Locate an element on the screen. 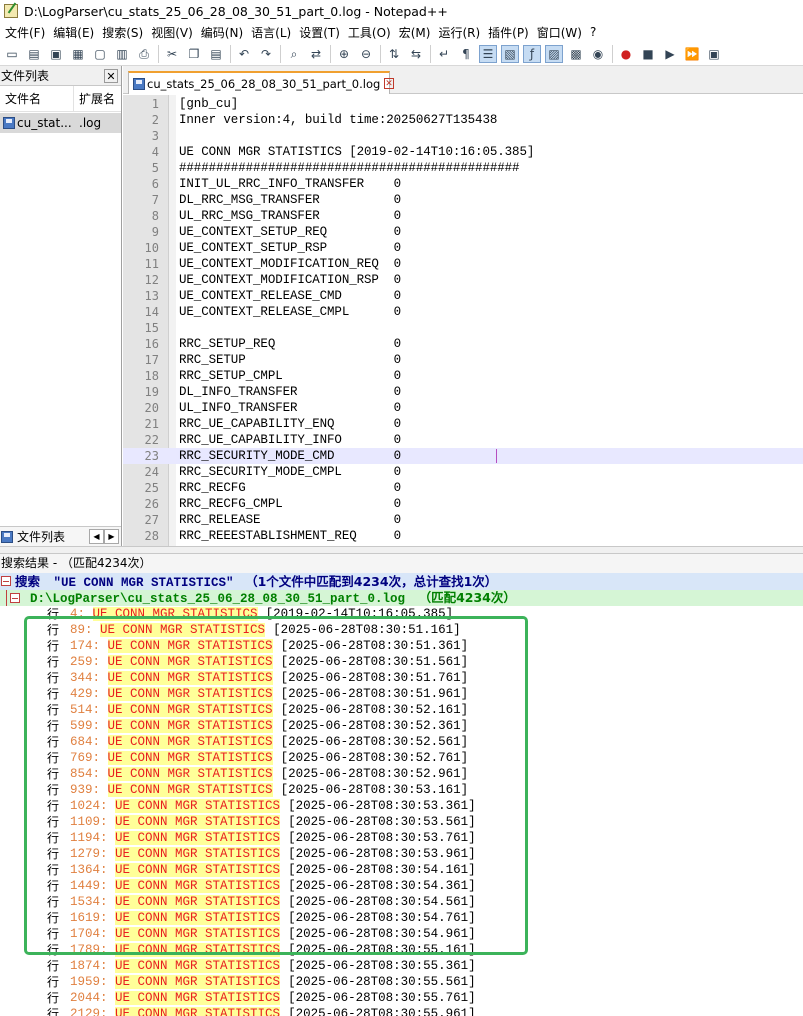  sync-vertical-icon: ⇅ is located at coordinates (394, 54).